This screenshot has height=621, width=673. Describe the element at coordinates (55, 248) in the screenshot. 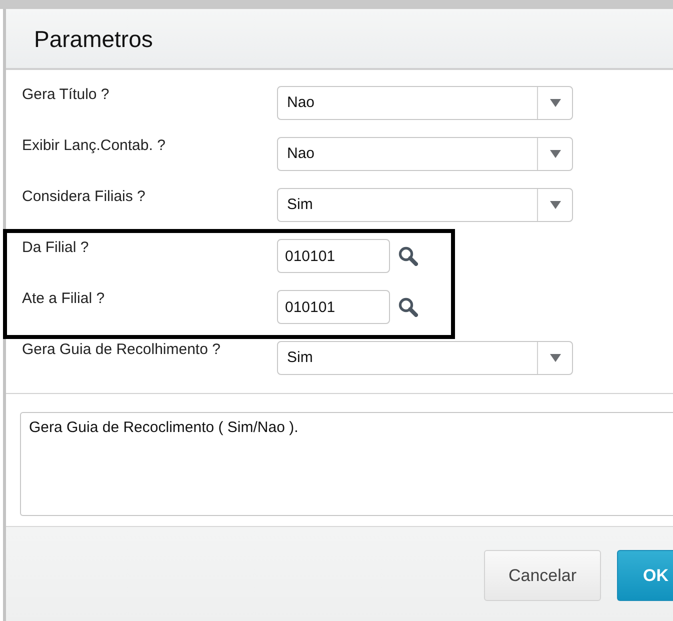

I see `field-label: Da Filial ?` at that location.